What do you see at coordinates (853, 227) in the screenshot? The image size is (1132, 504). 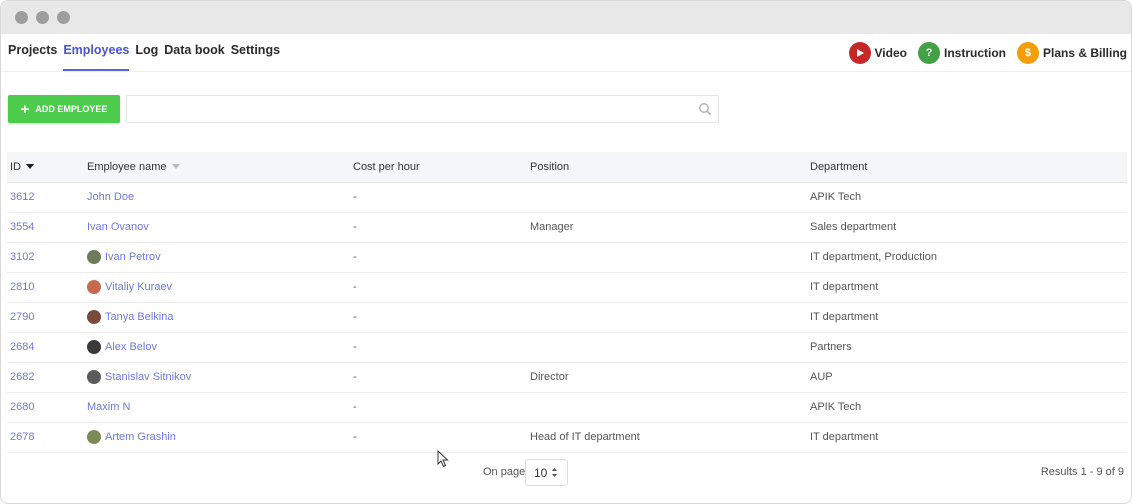 I see `cell-department: Sales department` at bounding box center [853, 227].